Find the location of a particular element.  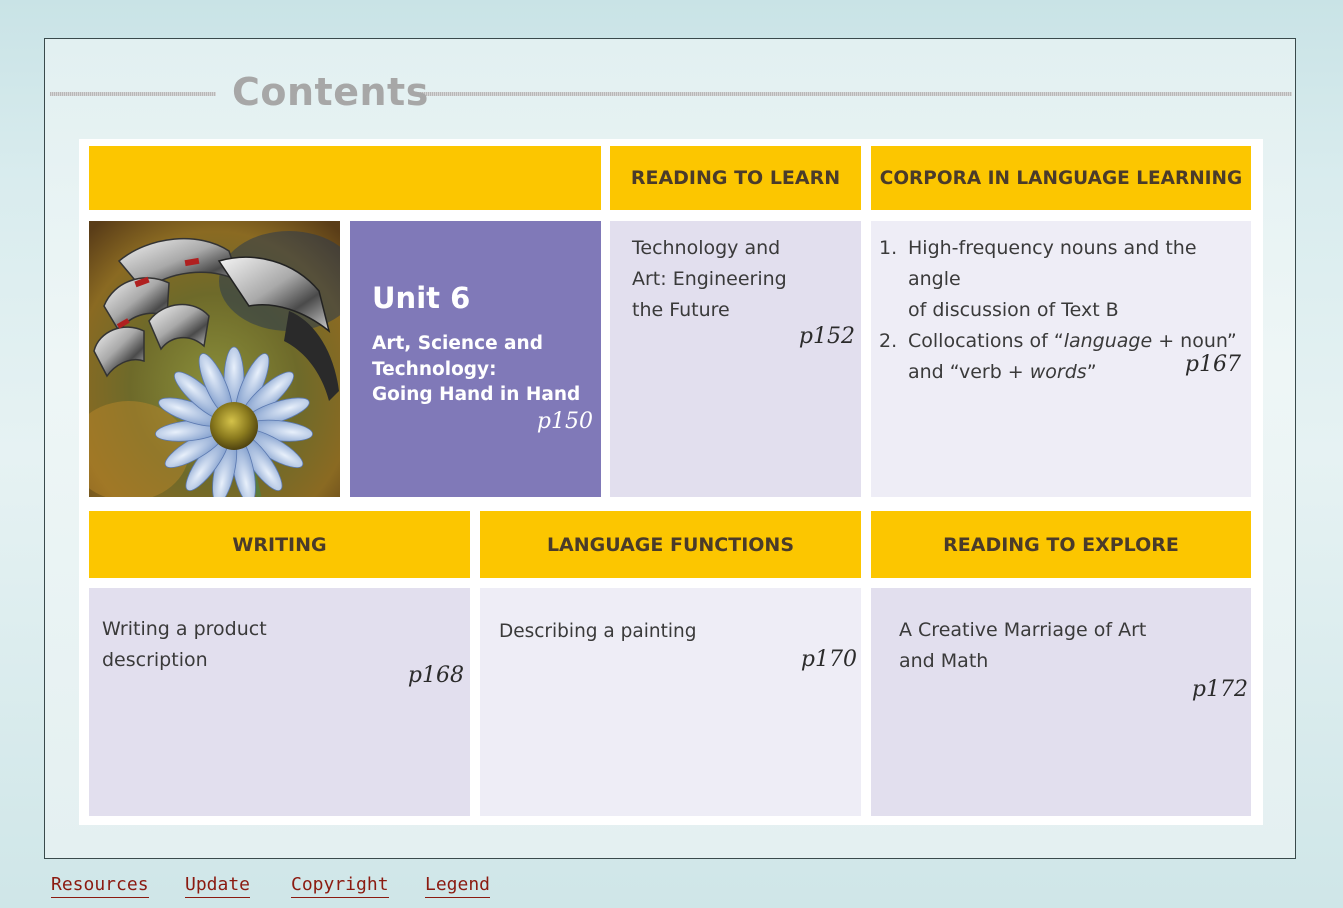

unit-header-bar is located at coordinates (345, 178).